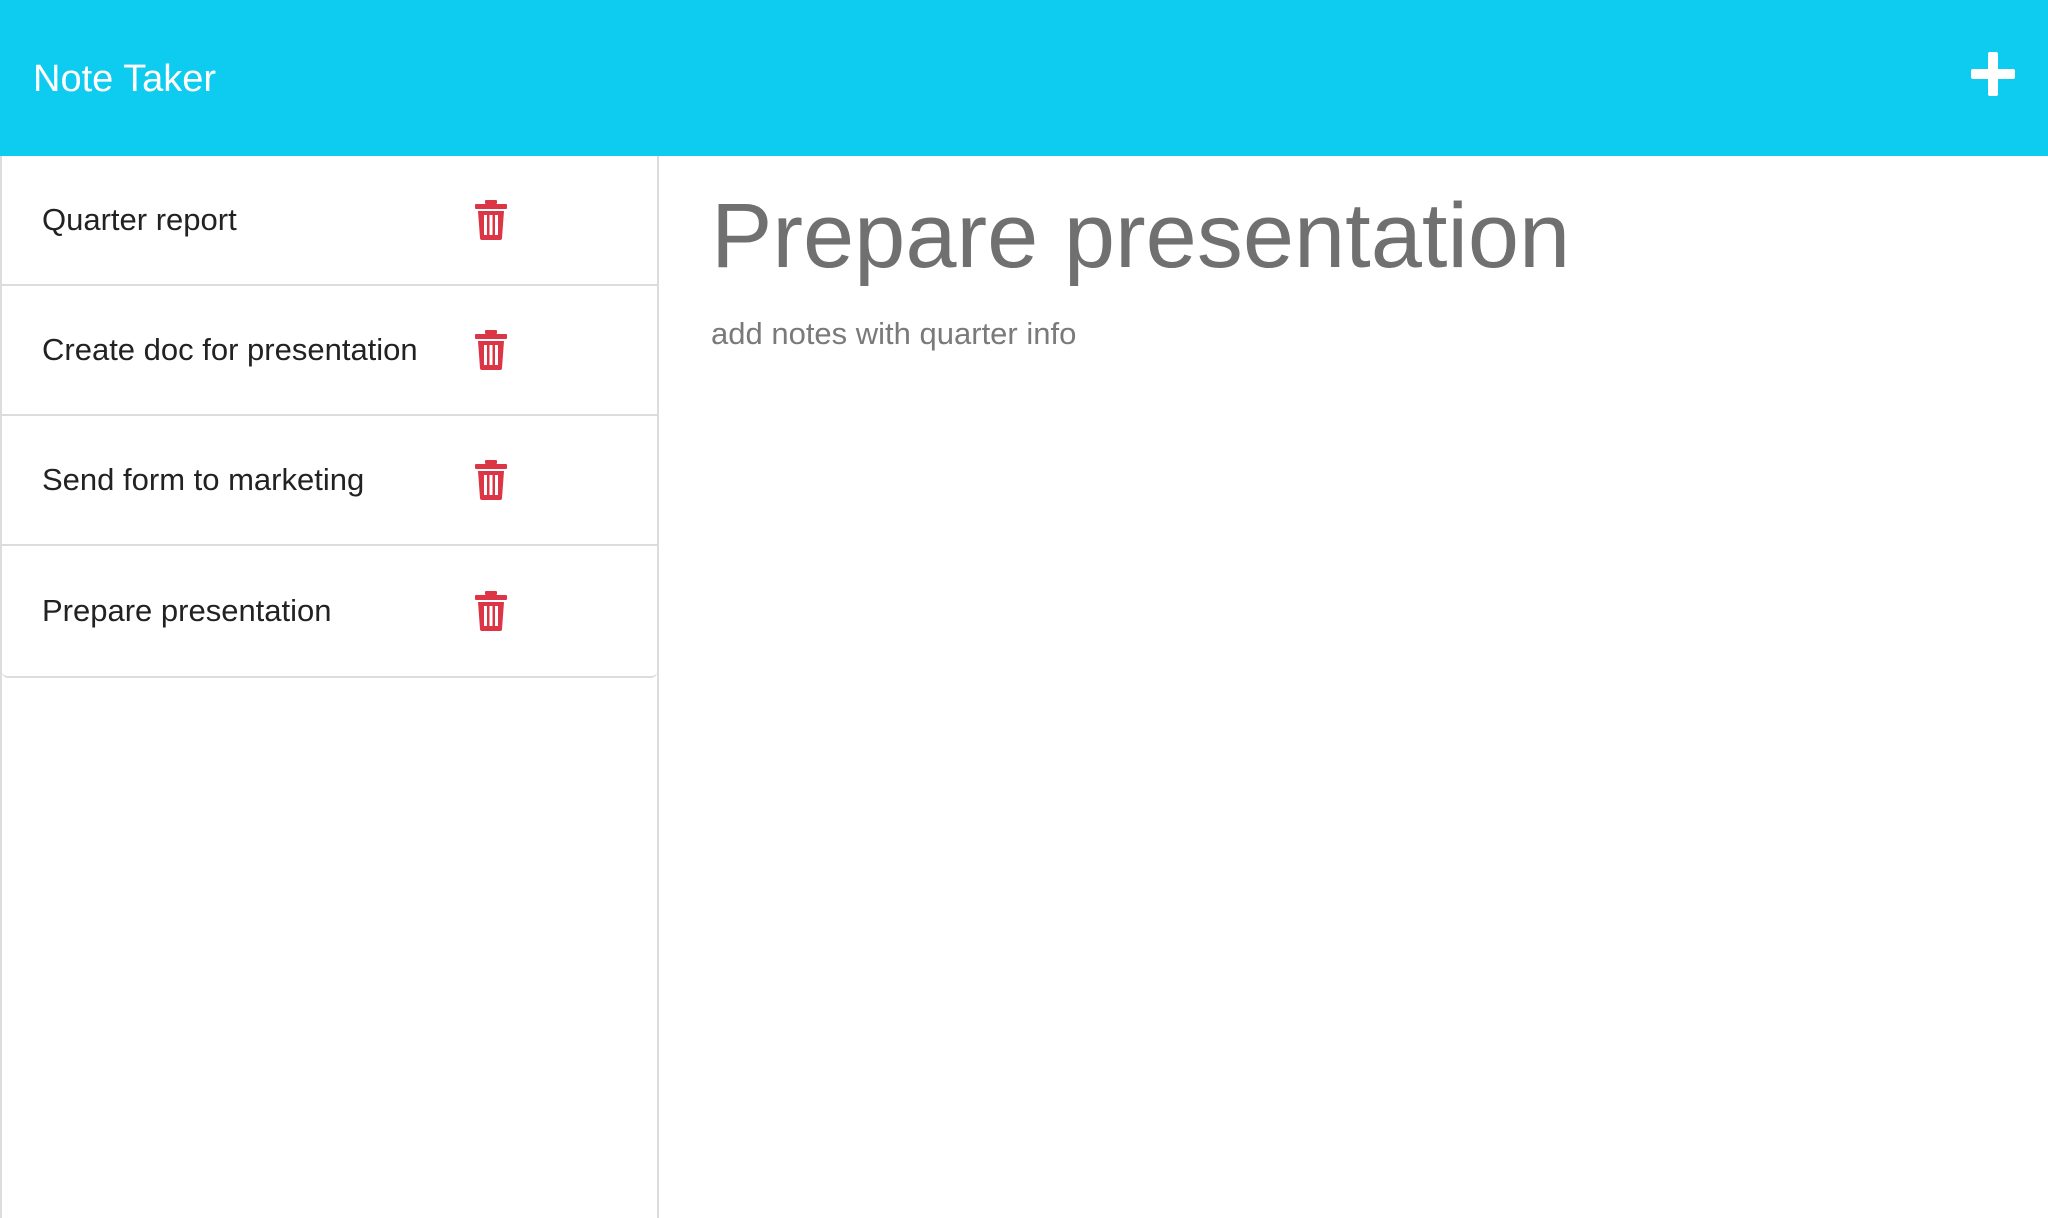  I want to click on plus-icon, so click(1993, 74).